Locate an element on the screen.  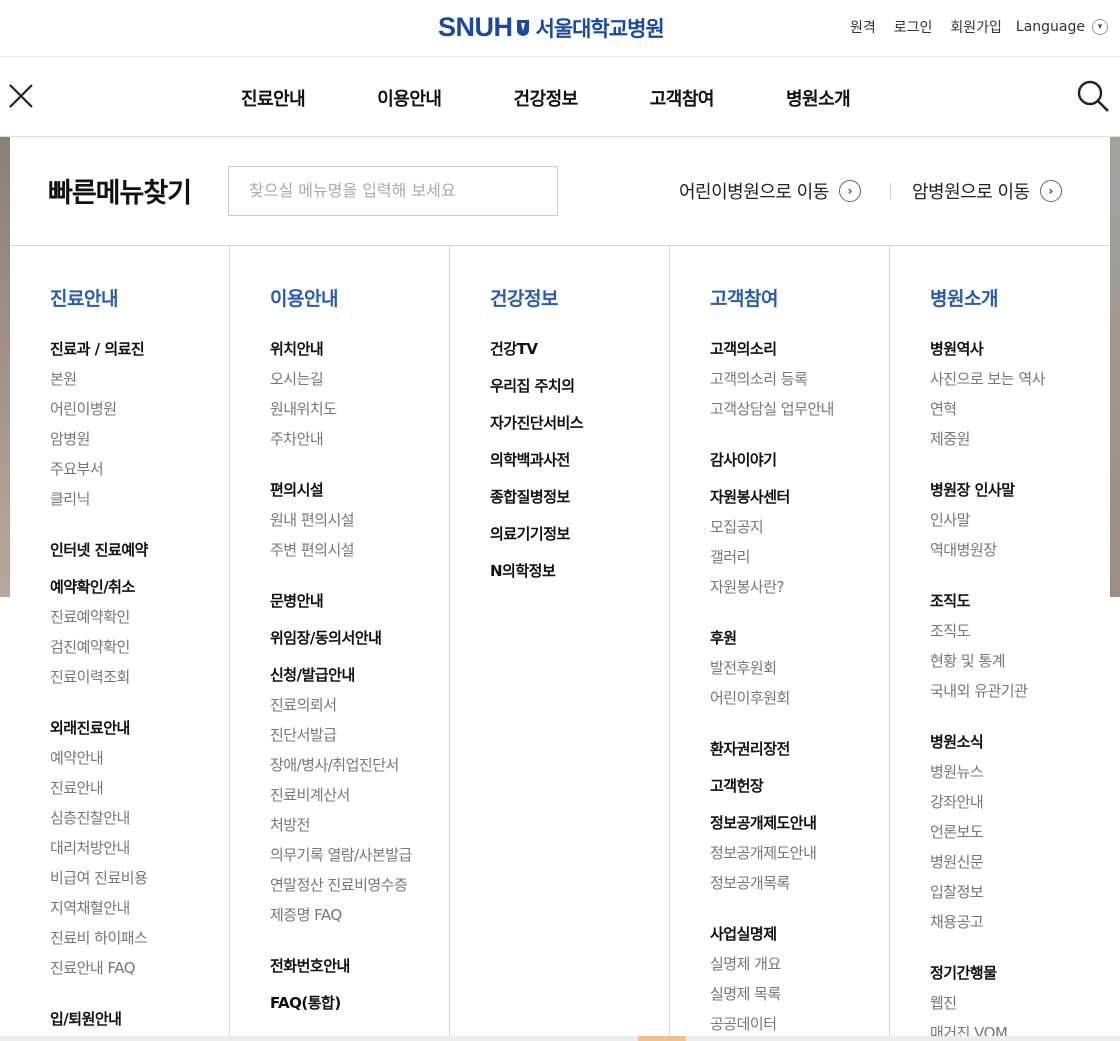
menu-group-title: 외래진료안내 is located at coordinates (139, 727).